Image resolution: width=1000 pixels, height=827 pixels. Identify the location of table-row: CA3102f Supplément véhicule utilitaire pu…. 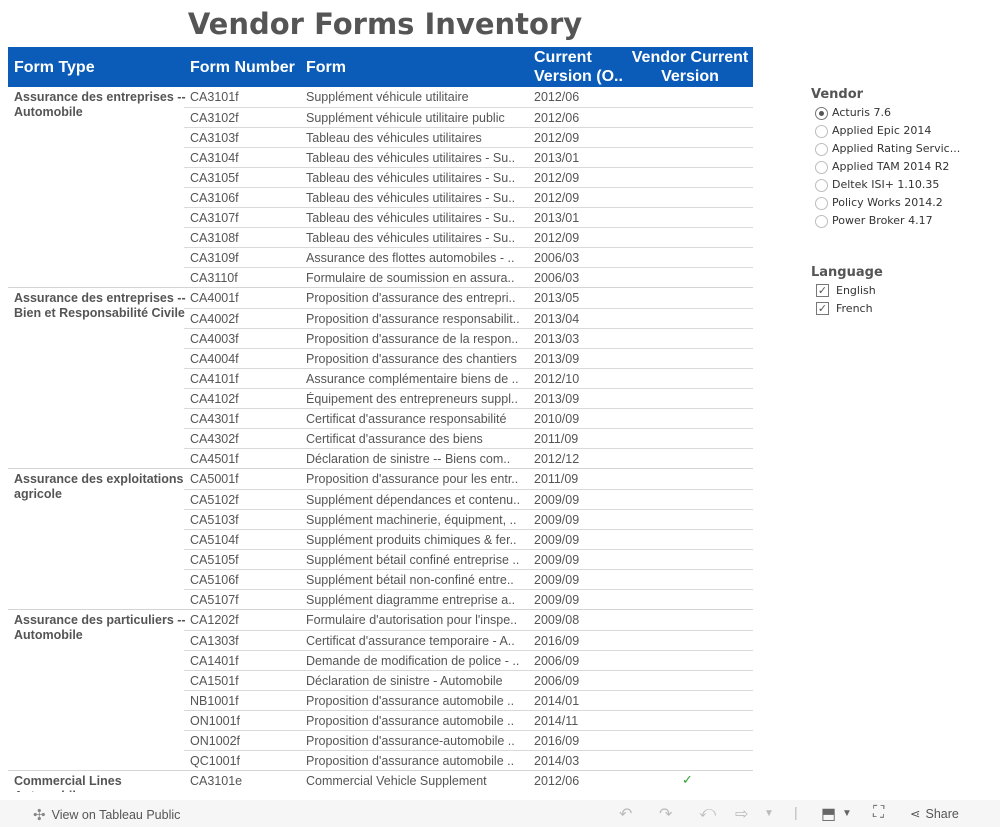
(468, 117).